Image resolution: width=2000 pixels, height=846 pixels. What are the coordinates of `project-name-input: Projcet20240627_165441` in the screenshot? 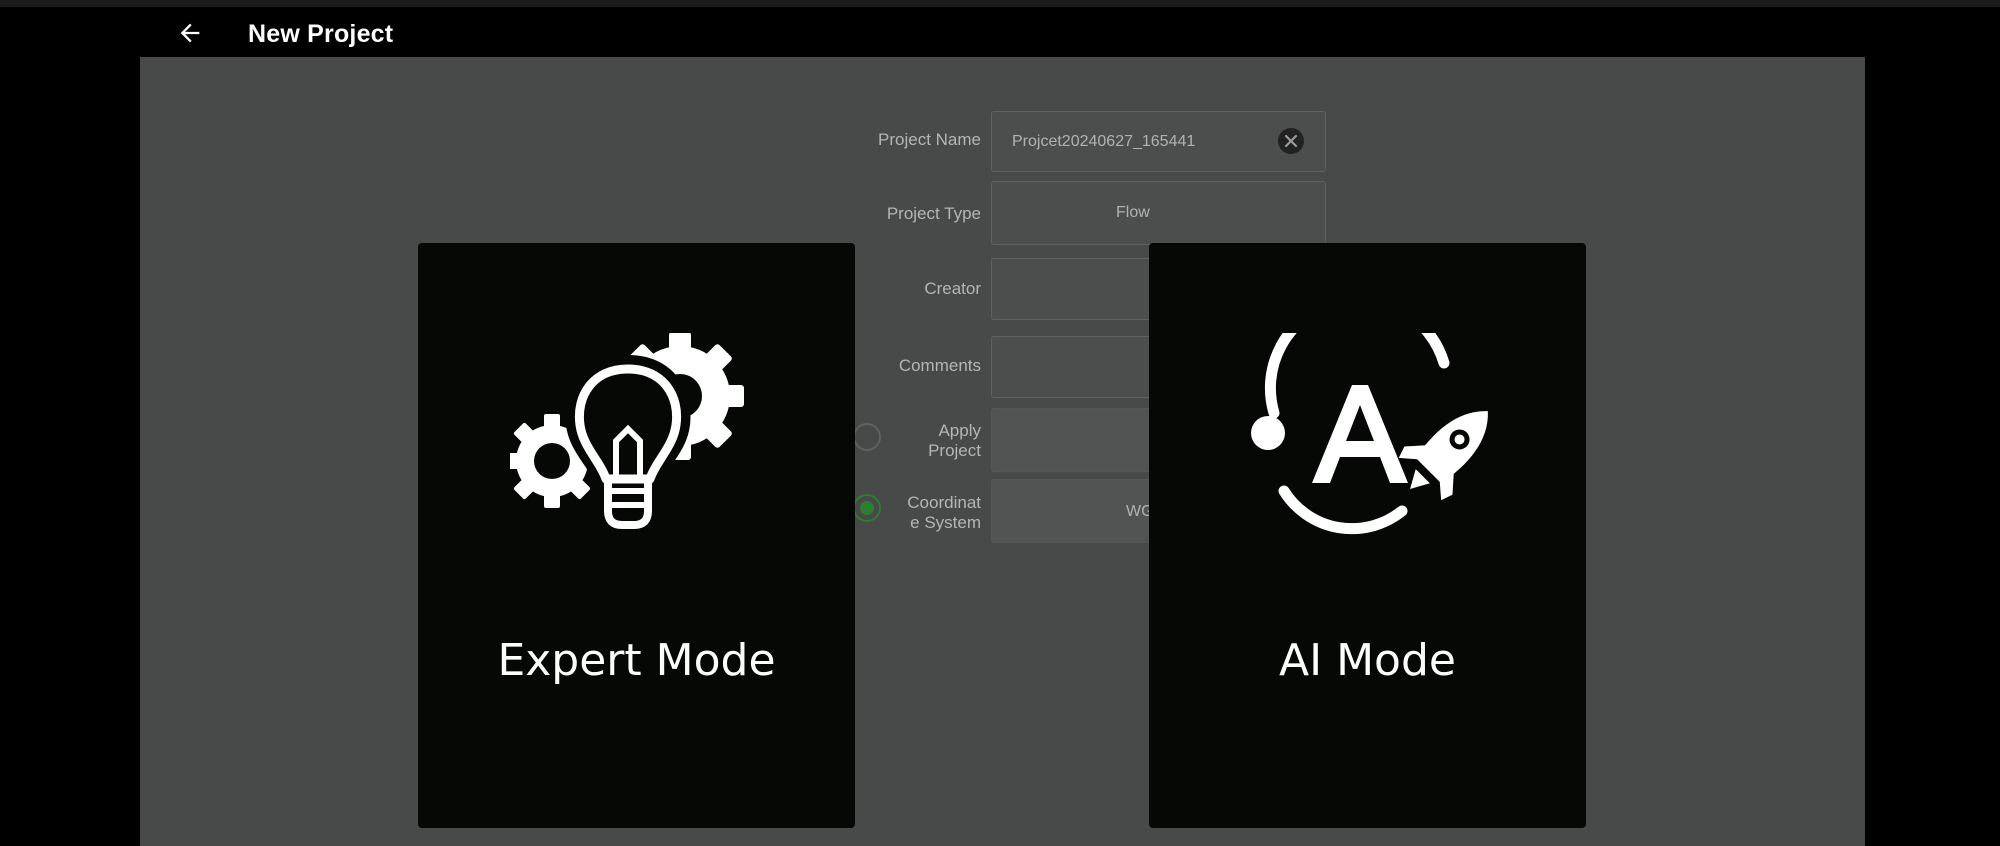 It's located at (1158, 141).